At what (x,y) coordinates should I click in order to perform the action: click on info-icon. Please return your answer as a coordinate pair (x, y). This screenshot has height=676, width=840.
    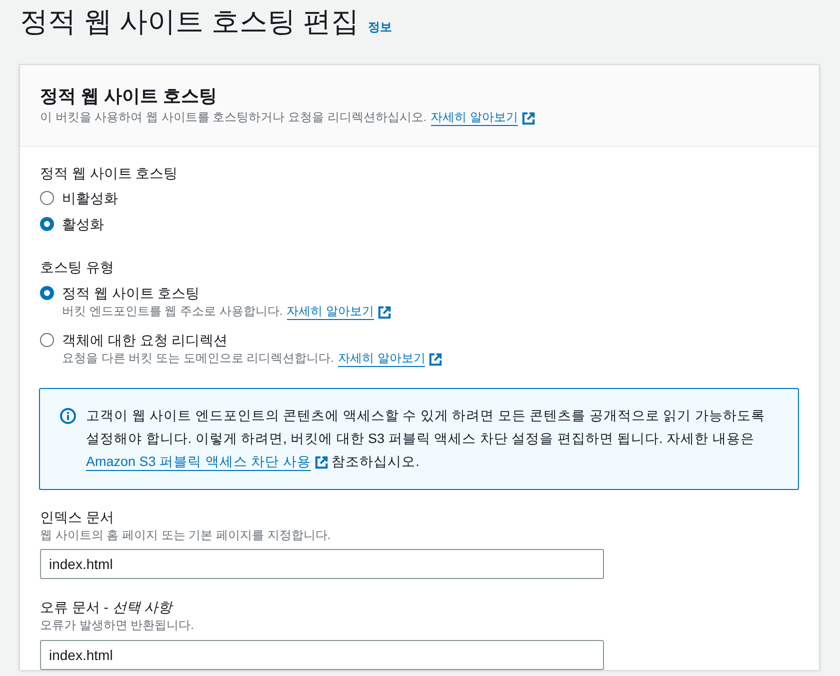
    Looking at the image, I should click on (68, 416).